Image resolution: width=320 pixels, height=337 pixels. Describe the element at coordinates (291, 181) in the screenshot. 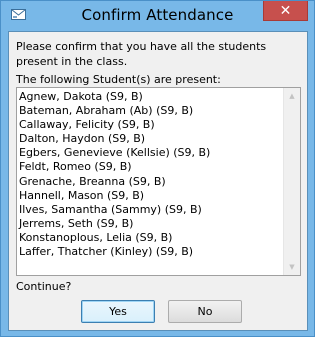

I see `vertical-scrollbar: ▲ ▼` at that location.